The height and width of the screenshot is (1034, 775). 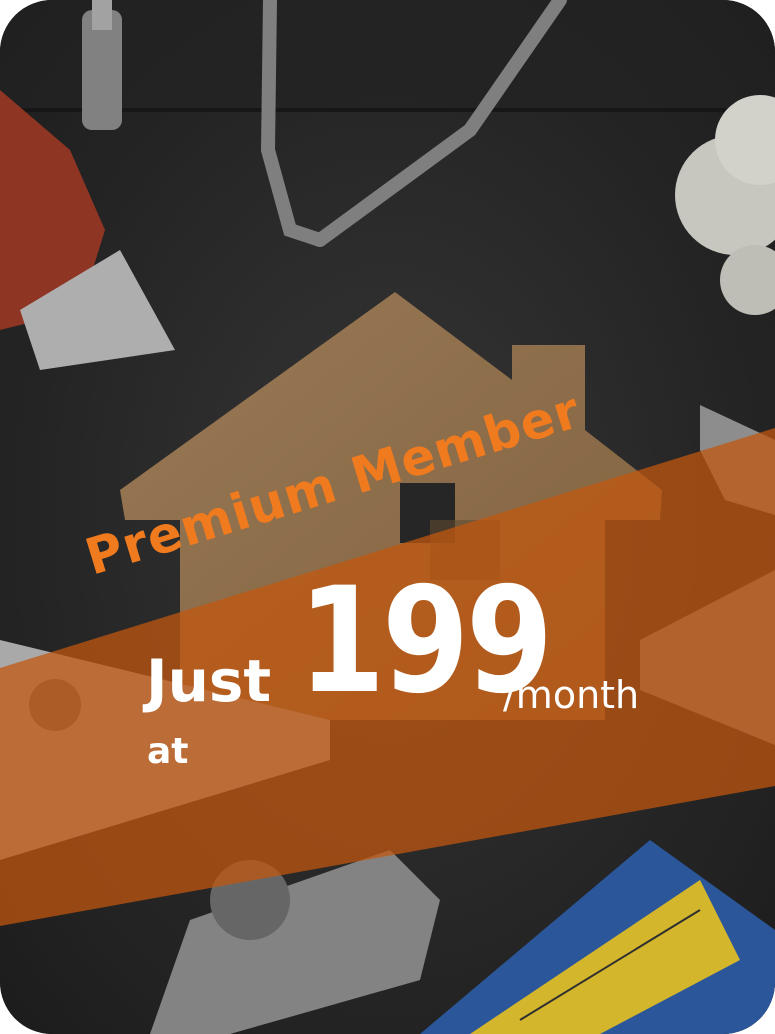 What do you see at coordinates (571, 695) in the screenshot?
I see `price-period: /month` at bounding box center [571, 695].